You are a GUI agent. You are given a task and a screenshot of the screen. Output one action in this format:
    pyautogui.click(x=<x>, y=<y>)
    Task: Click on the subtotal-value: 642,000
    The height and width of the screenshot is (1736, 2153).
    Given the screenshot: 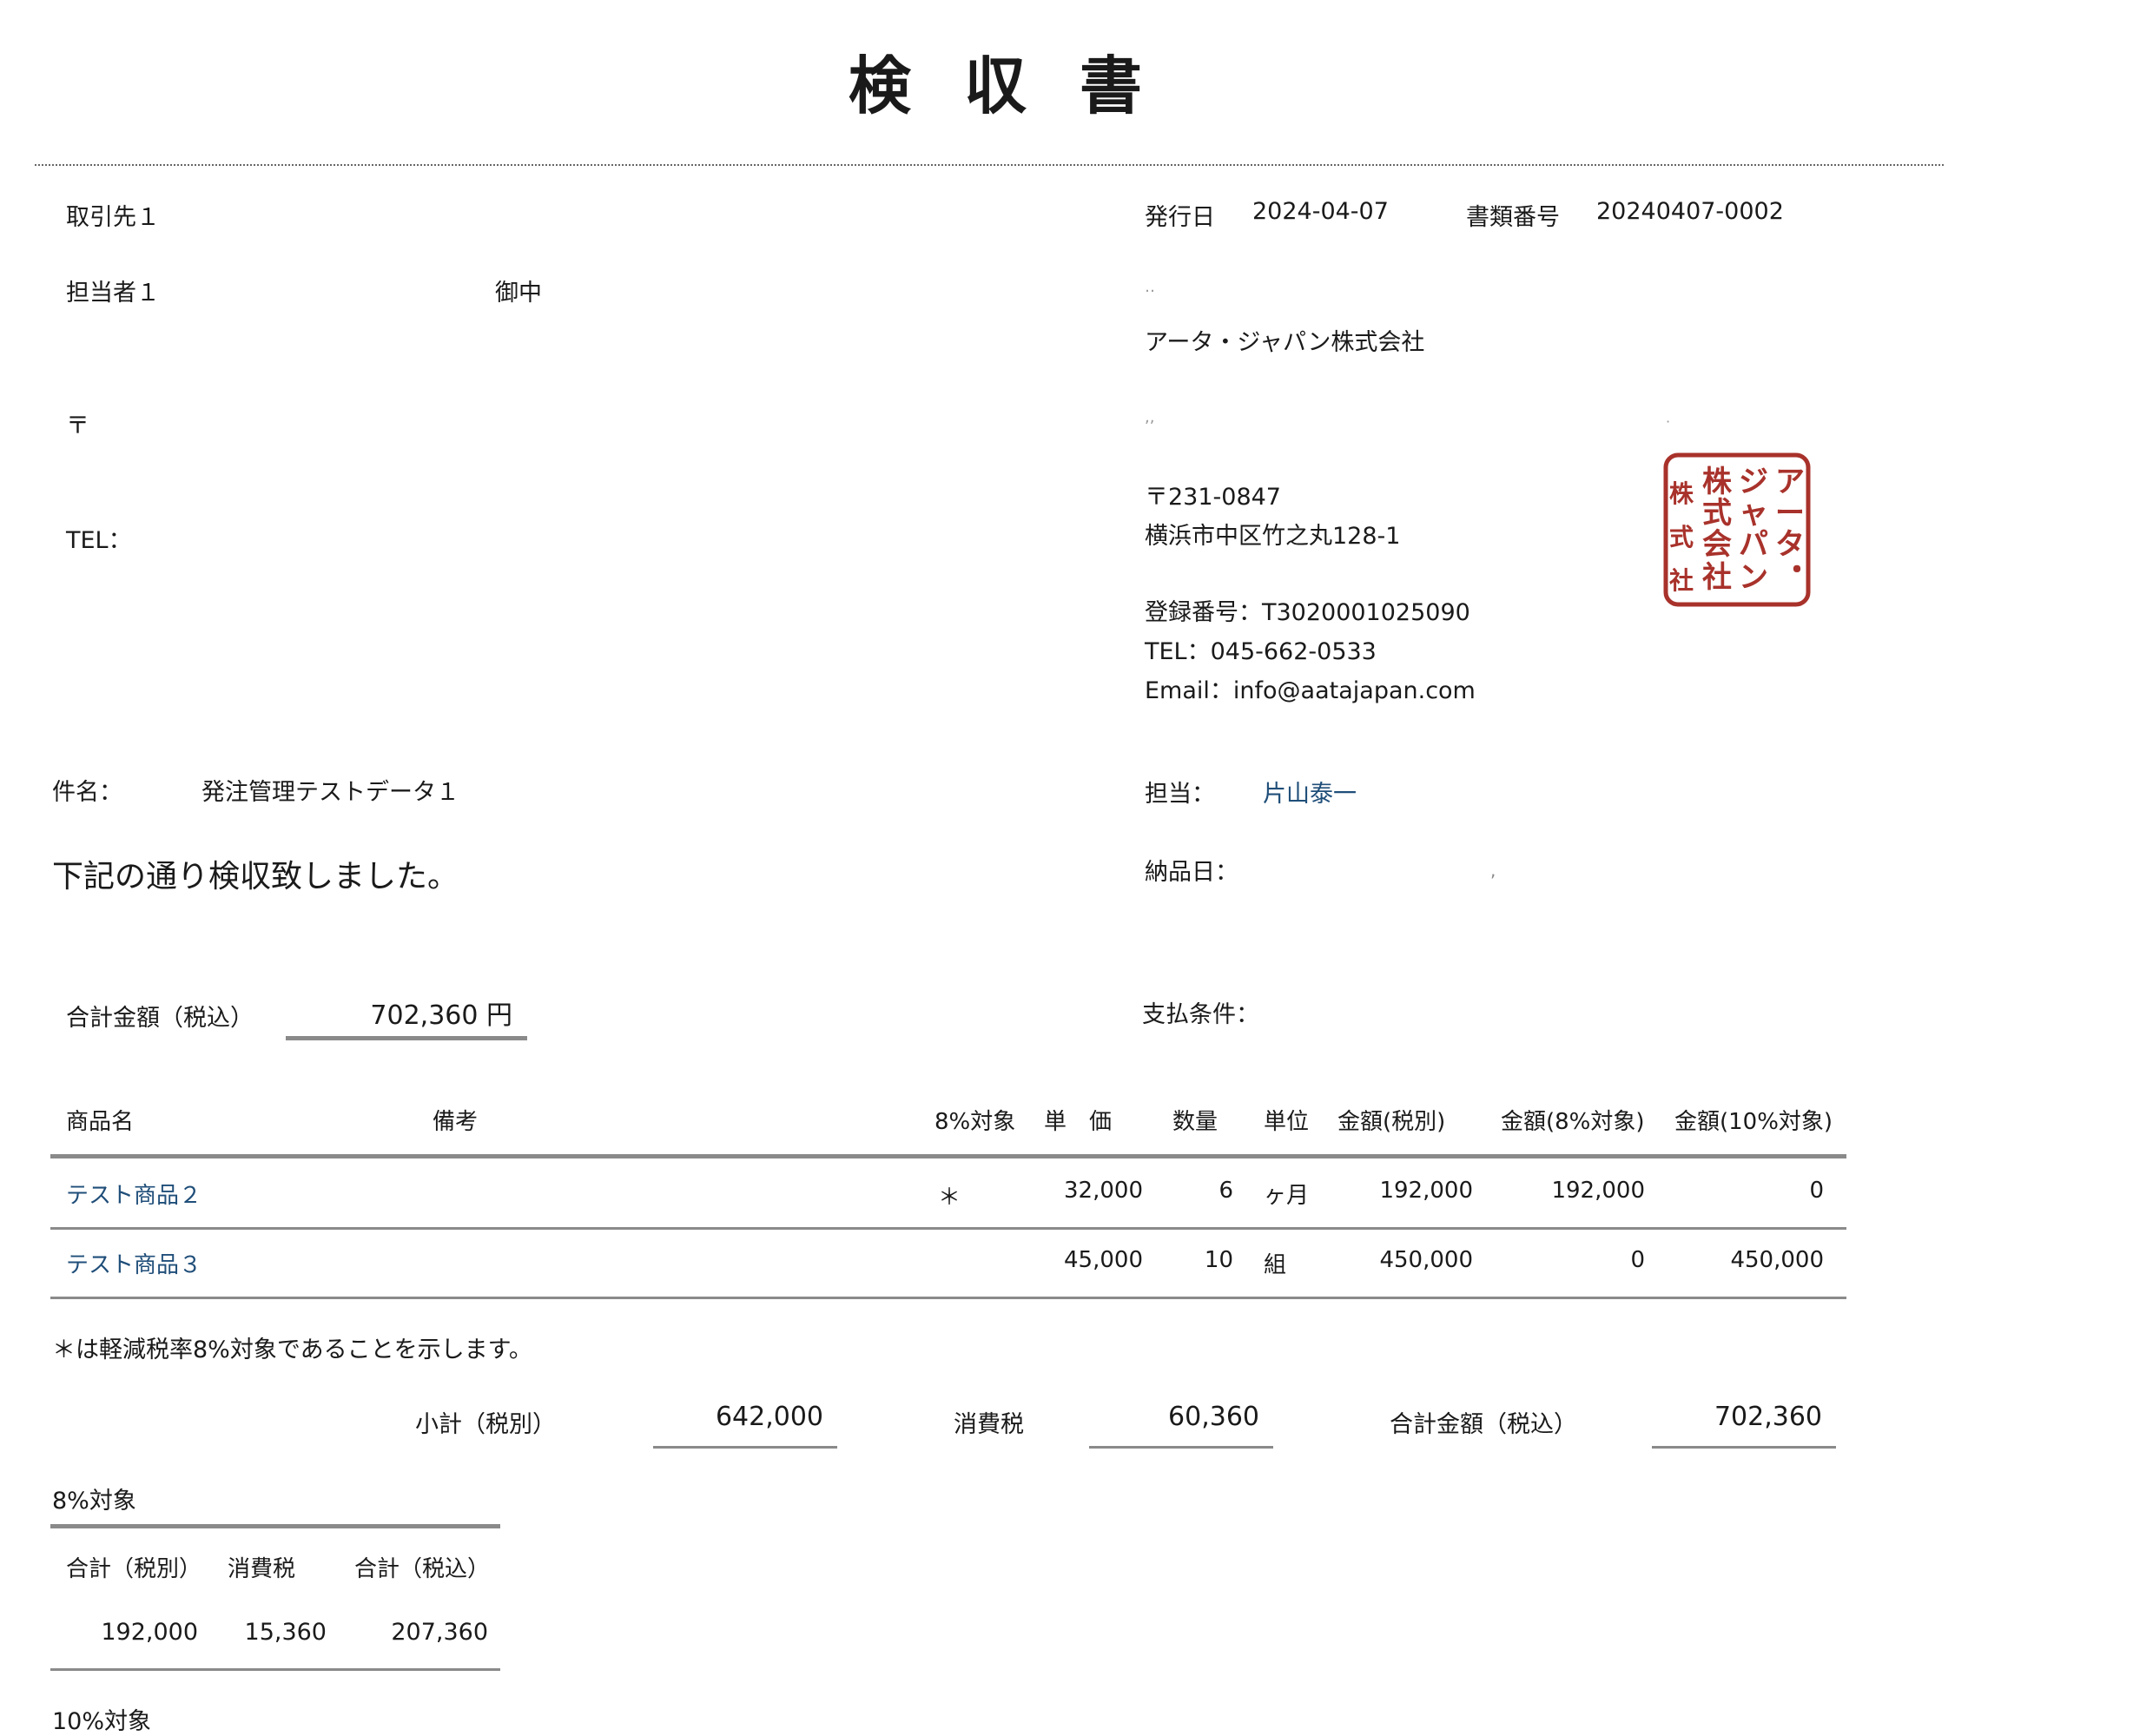 What is the action you would take?
    pyautogui.click(x=769, y=1417)
    